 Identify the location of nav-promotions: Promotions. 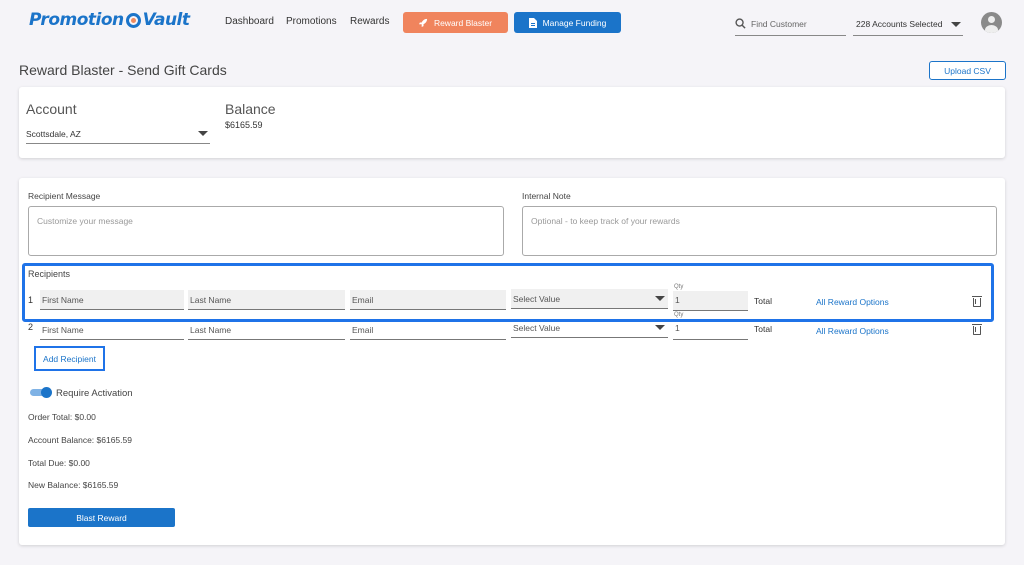
(311, 21).